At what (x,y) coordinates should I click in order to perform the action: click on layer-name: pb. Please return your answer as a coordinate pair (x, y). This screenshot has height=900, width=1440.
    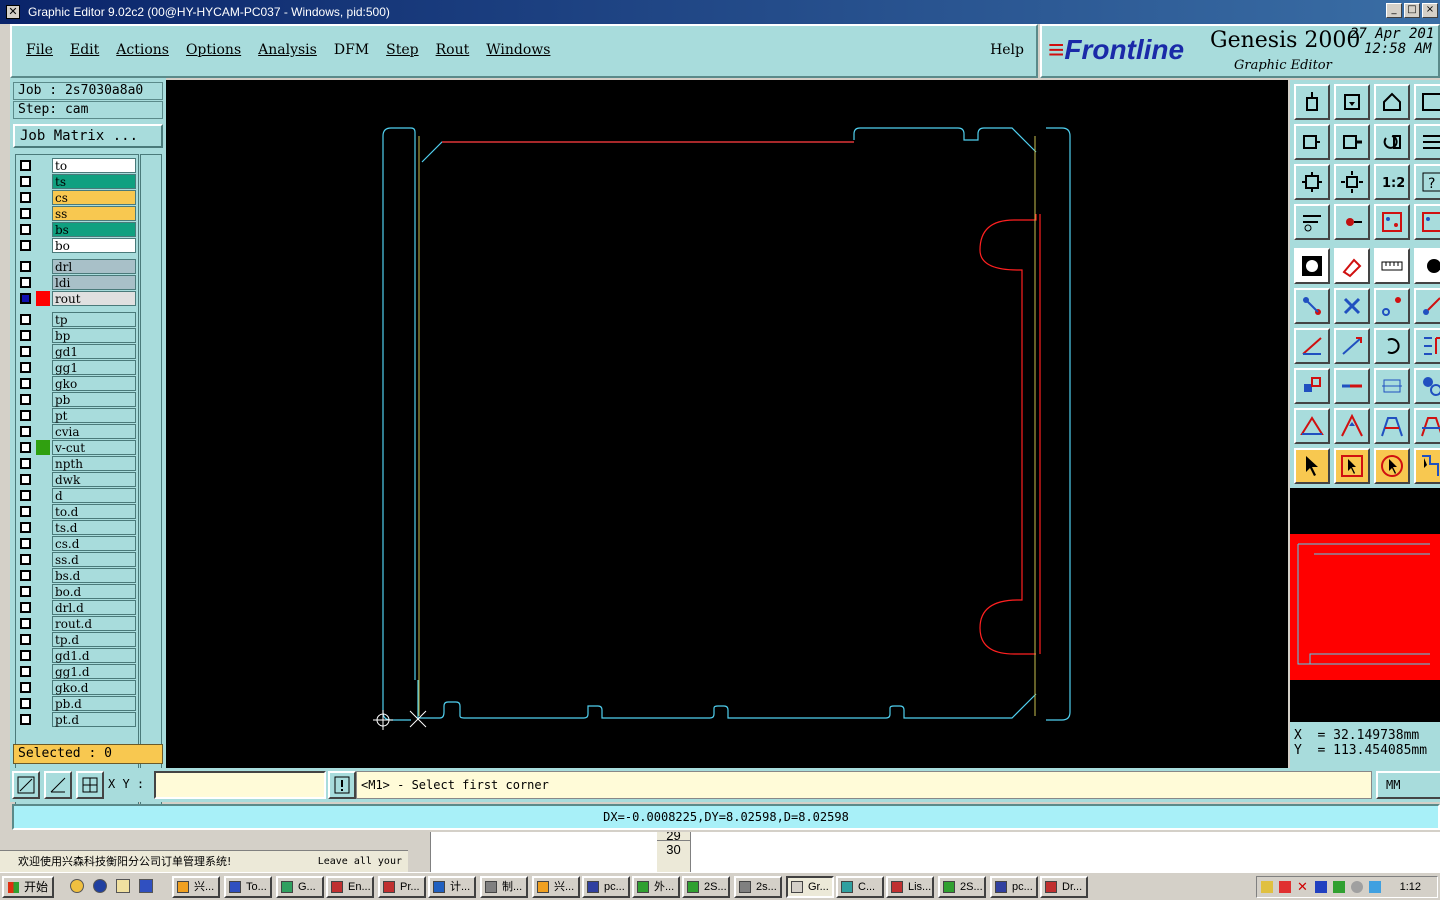
    Looking at the image, I should click on (94, 399).